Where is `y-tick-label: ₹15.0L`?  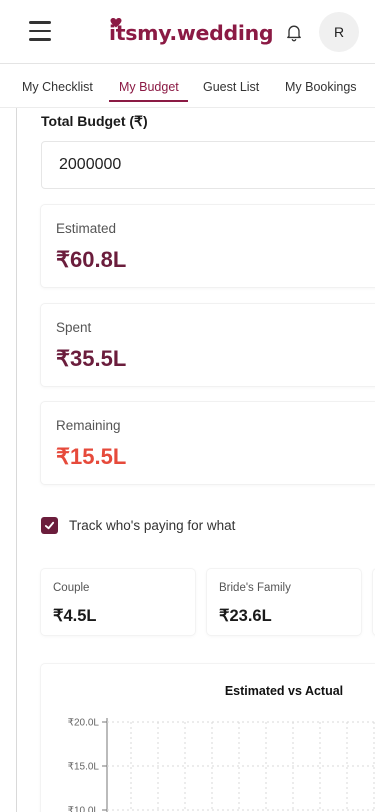 y-tick-label: ₹15.0L is located at coordinates (84, 767).